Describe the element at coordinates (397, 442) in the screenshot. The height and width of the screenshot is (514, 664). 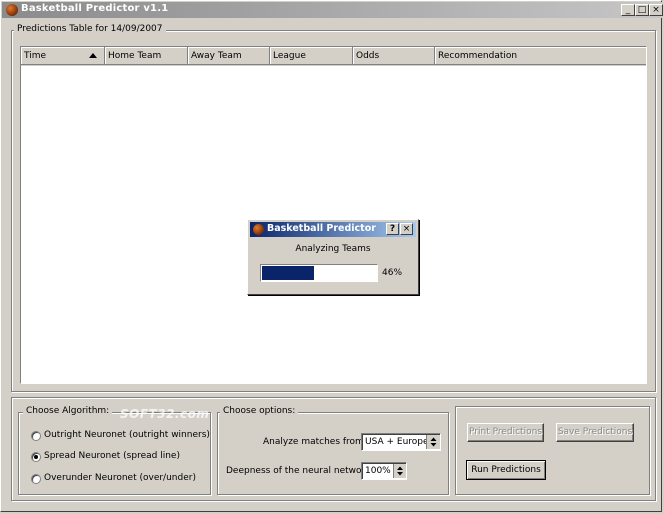
I see `analyze-matches-value: USA + Europe` at that location.